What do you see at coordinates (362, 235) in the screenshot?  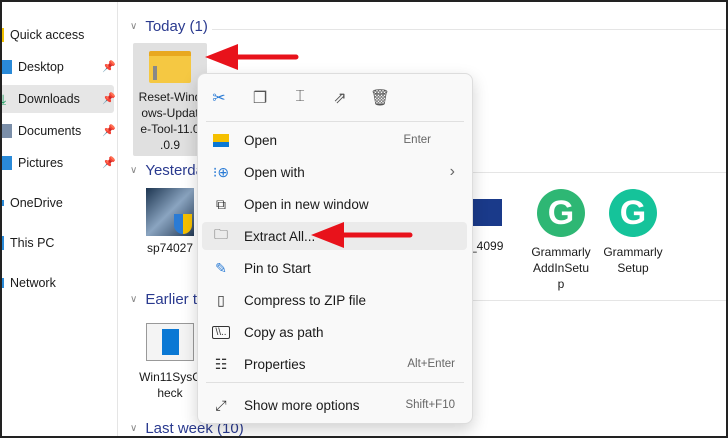 I see `red-arrow-to-extract-all` at bounding box center [362, 235].